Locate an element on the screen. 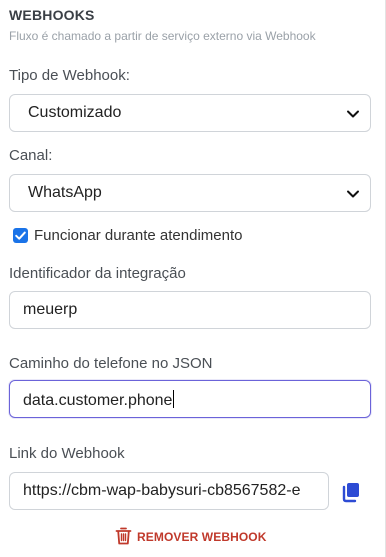 This screenshot has height=557, width=386. channel-select: WhatsApp is located at coordinates (190, 193).